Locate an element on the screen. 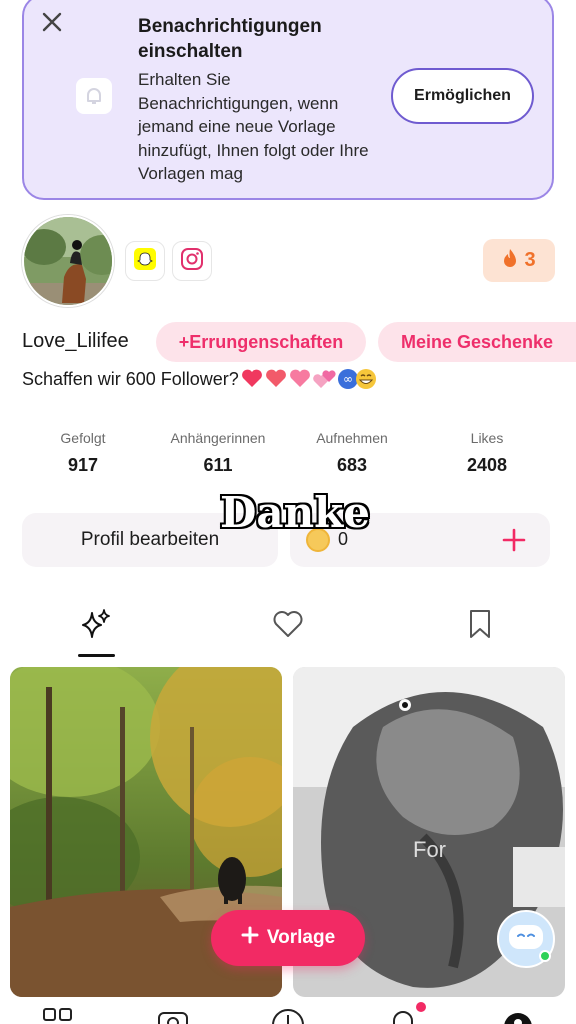 The height and width of the screenshot is (1024, 576). stat-label: Likes is located at coordinates (487, 438).